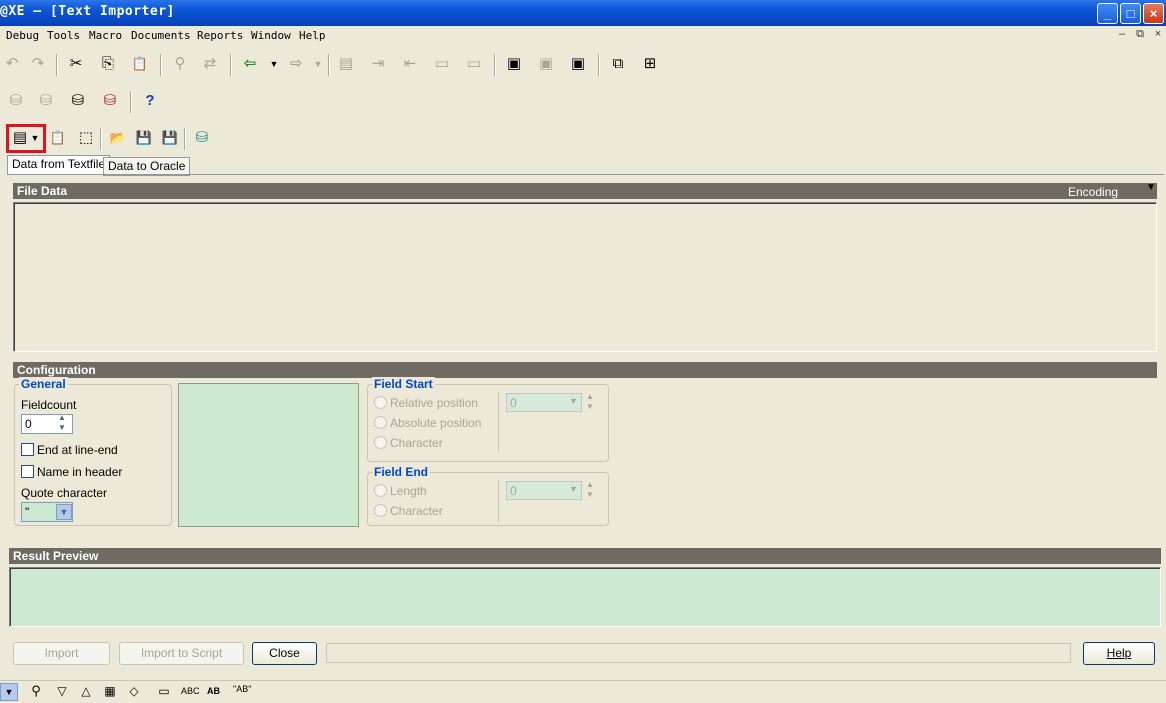 The height and width of the screenshot is (703, 1166). What do you see at coordinates (583, 691) in the screenshot?
I see `bottom-toolbar: ▼ ⚲ ▽ △ ▦ ◇ ▭ ABC AB "AB"` at bounding box center [583, 691].